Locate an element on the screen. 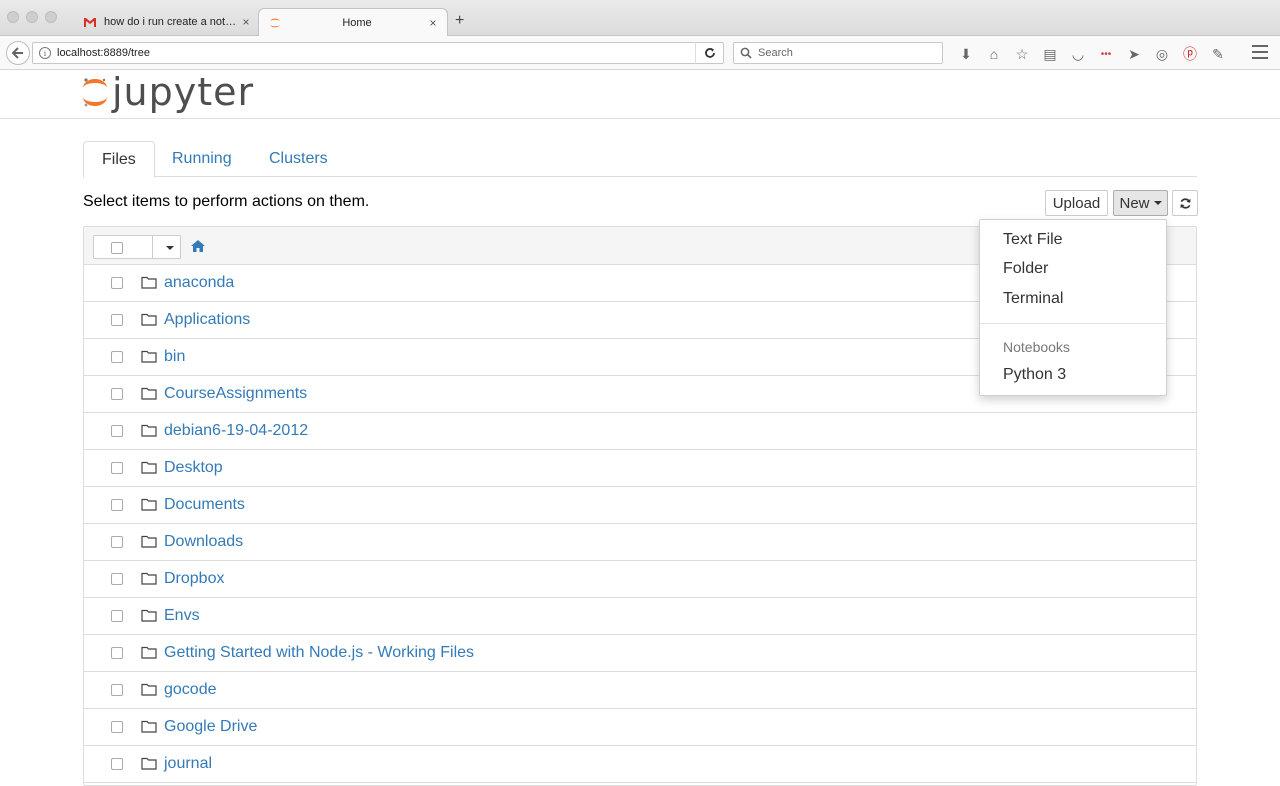 This screenshot has height=786, width=1280. file-link: Desktop is located at coordinates (193, 468).